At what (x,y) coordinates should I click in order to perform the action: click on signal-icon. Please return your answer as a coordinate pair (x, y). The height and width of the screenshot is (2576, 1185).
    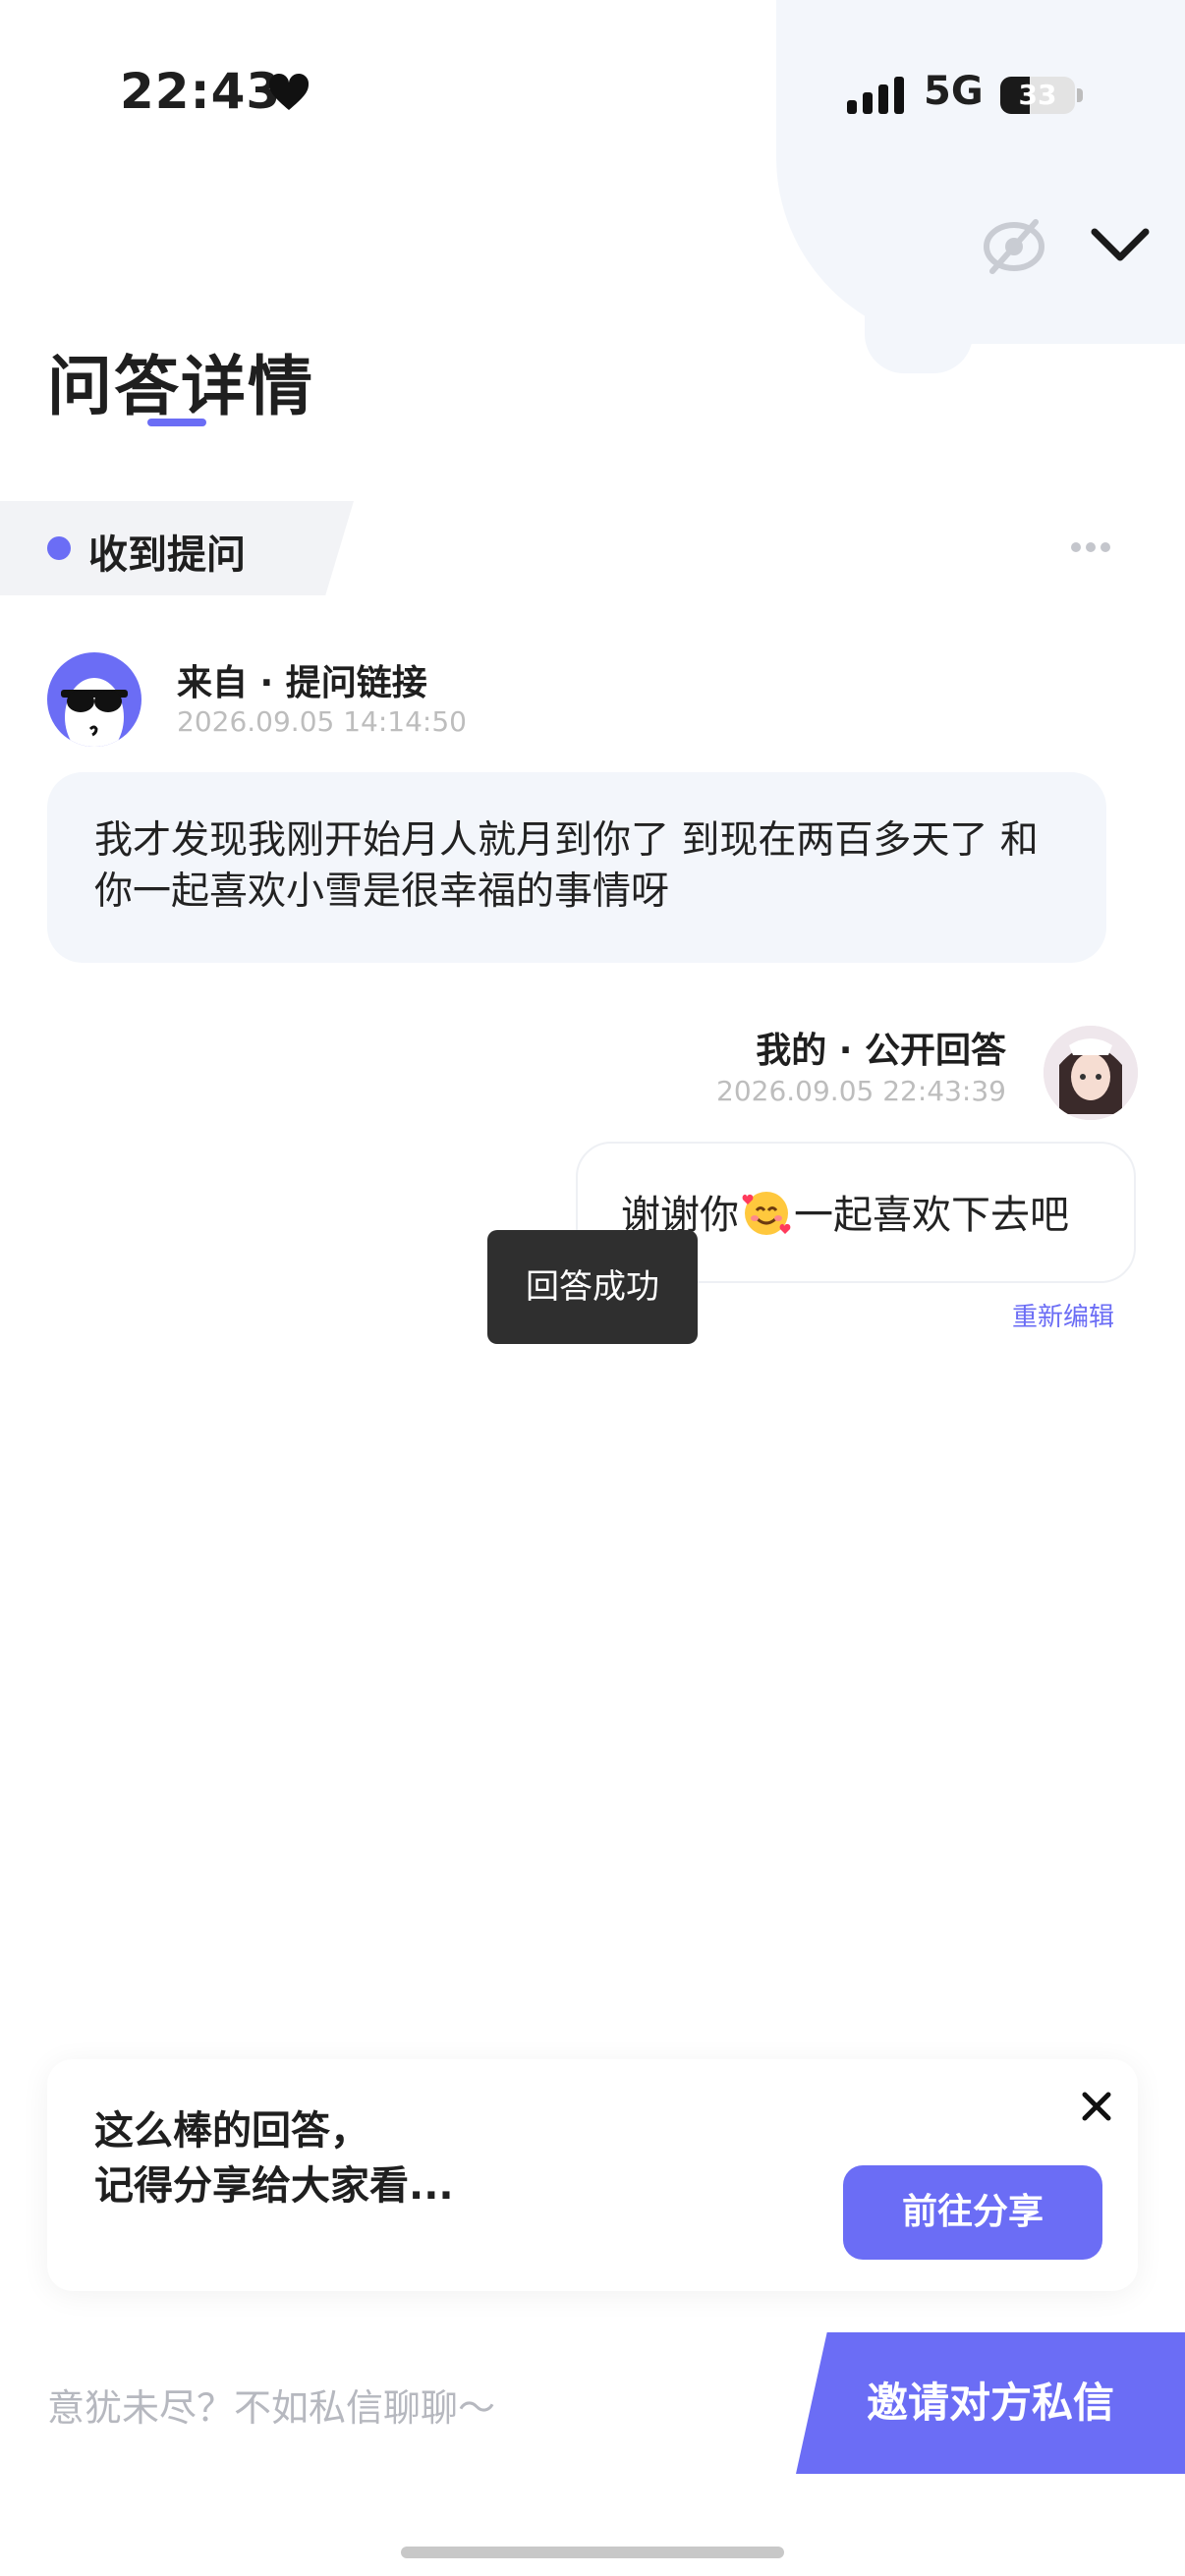
    Looking at the image, I should click on (876, 95).